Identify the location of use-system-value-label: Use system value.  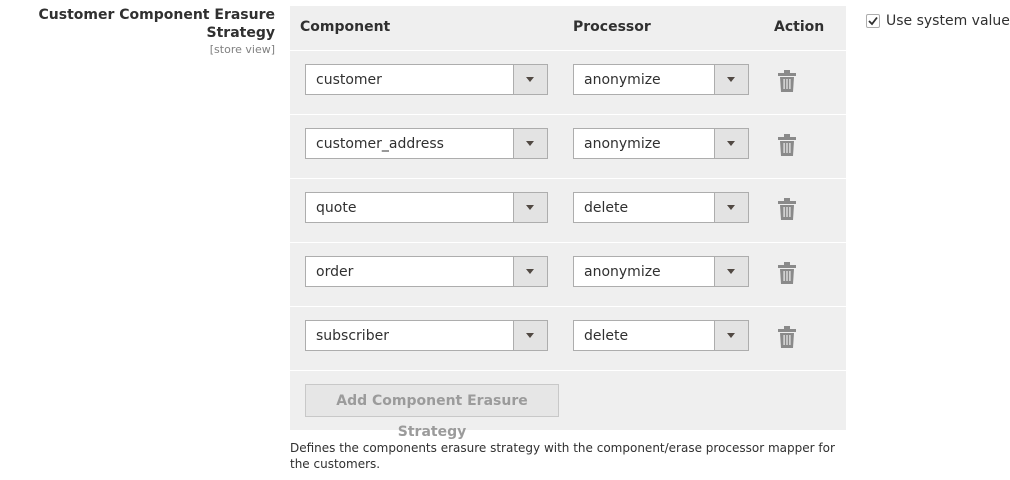
(948, 21).